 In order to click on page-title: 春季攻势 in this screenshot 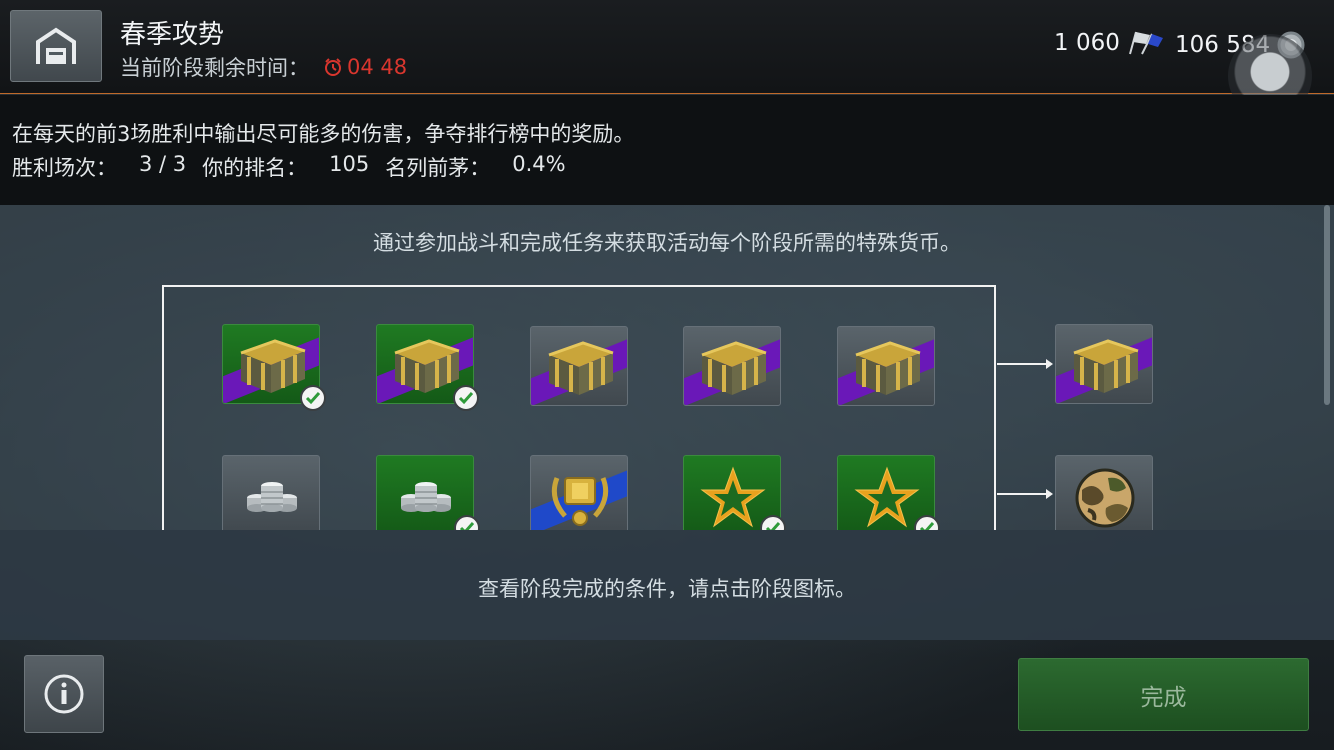, I will do `click(172, 35)`.